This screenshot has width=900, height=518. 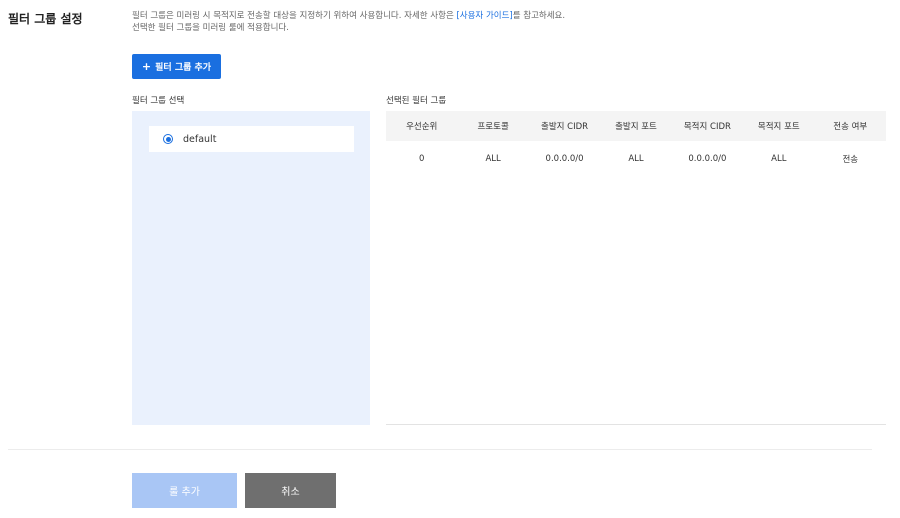 What do you see at coordinates (251, 139) in the screenshot?
I see `filter-group-item-default: default` at bounding box center [251, 139].